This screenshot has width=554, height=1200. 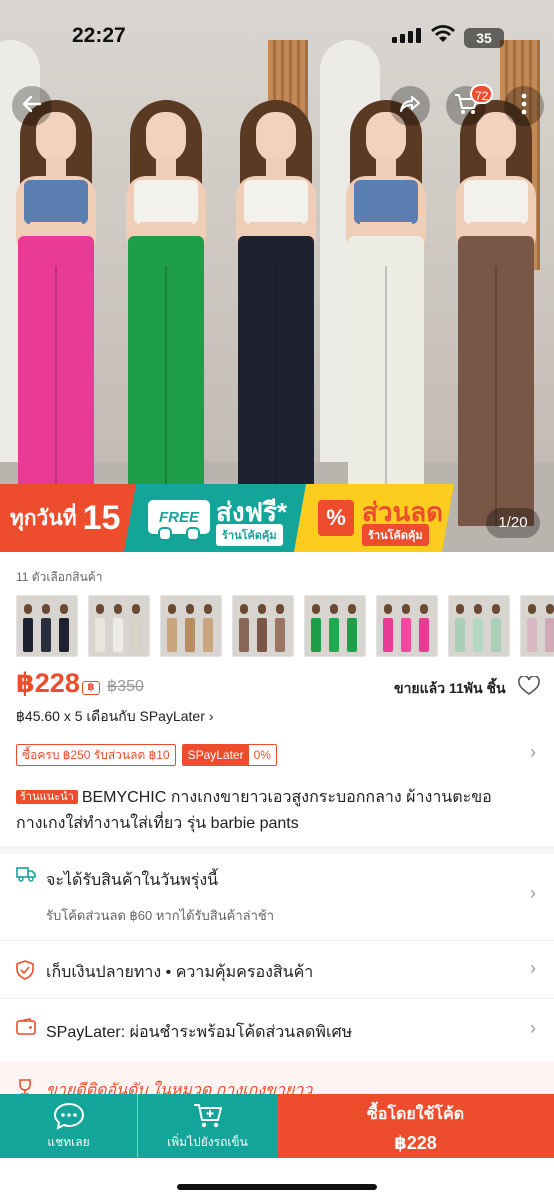 I want to click on original-price: ฿350, so click(x=125, y=686).